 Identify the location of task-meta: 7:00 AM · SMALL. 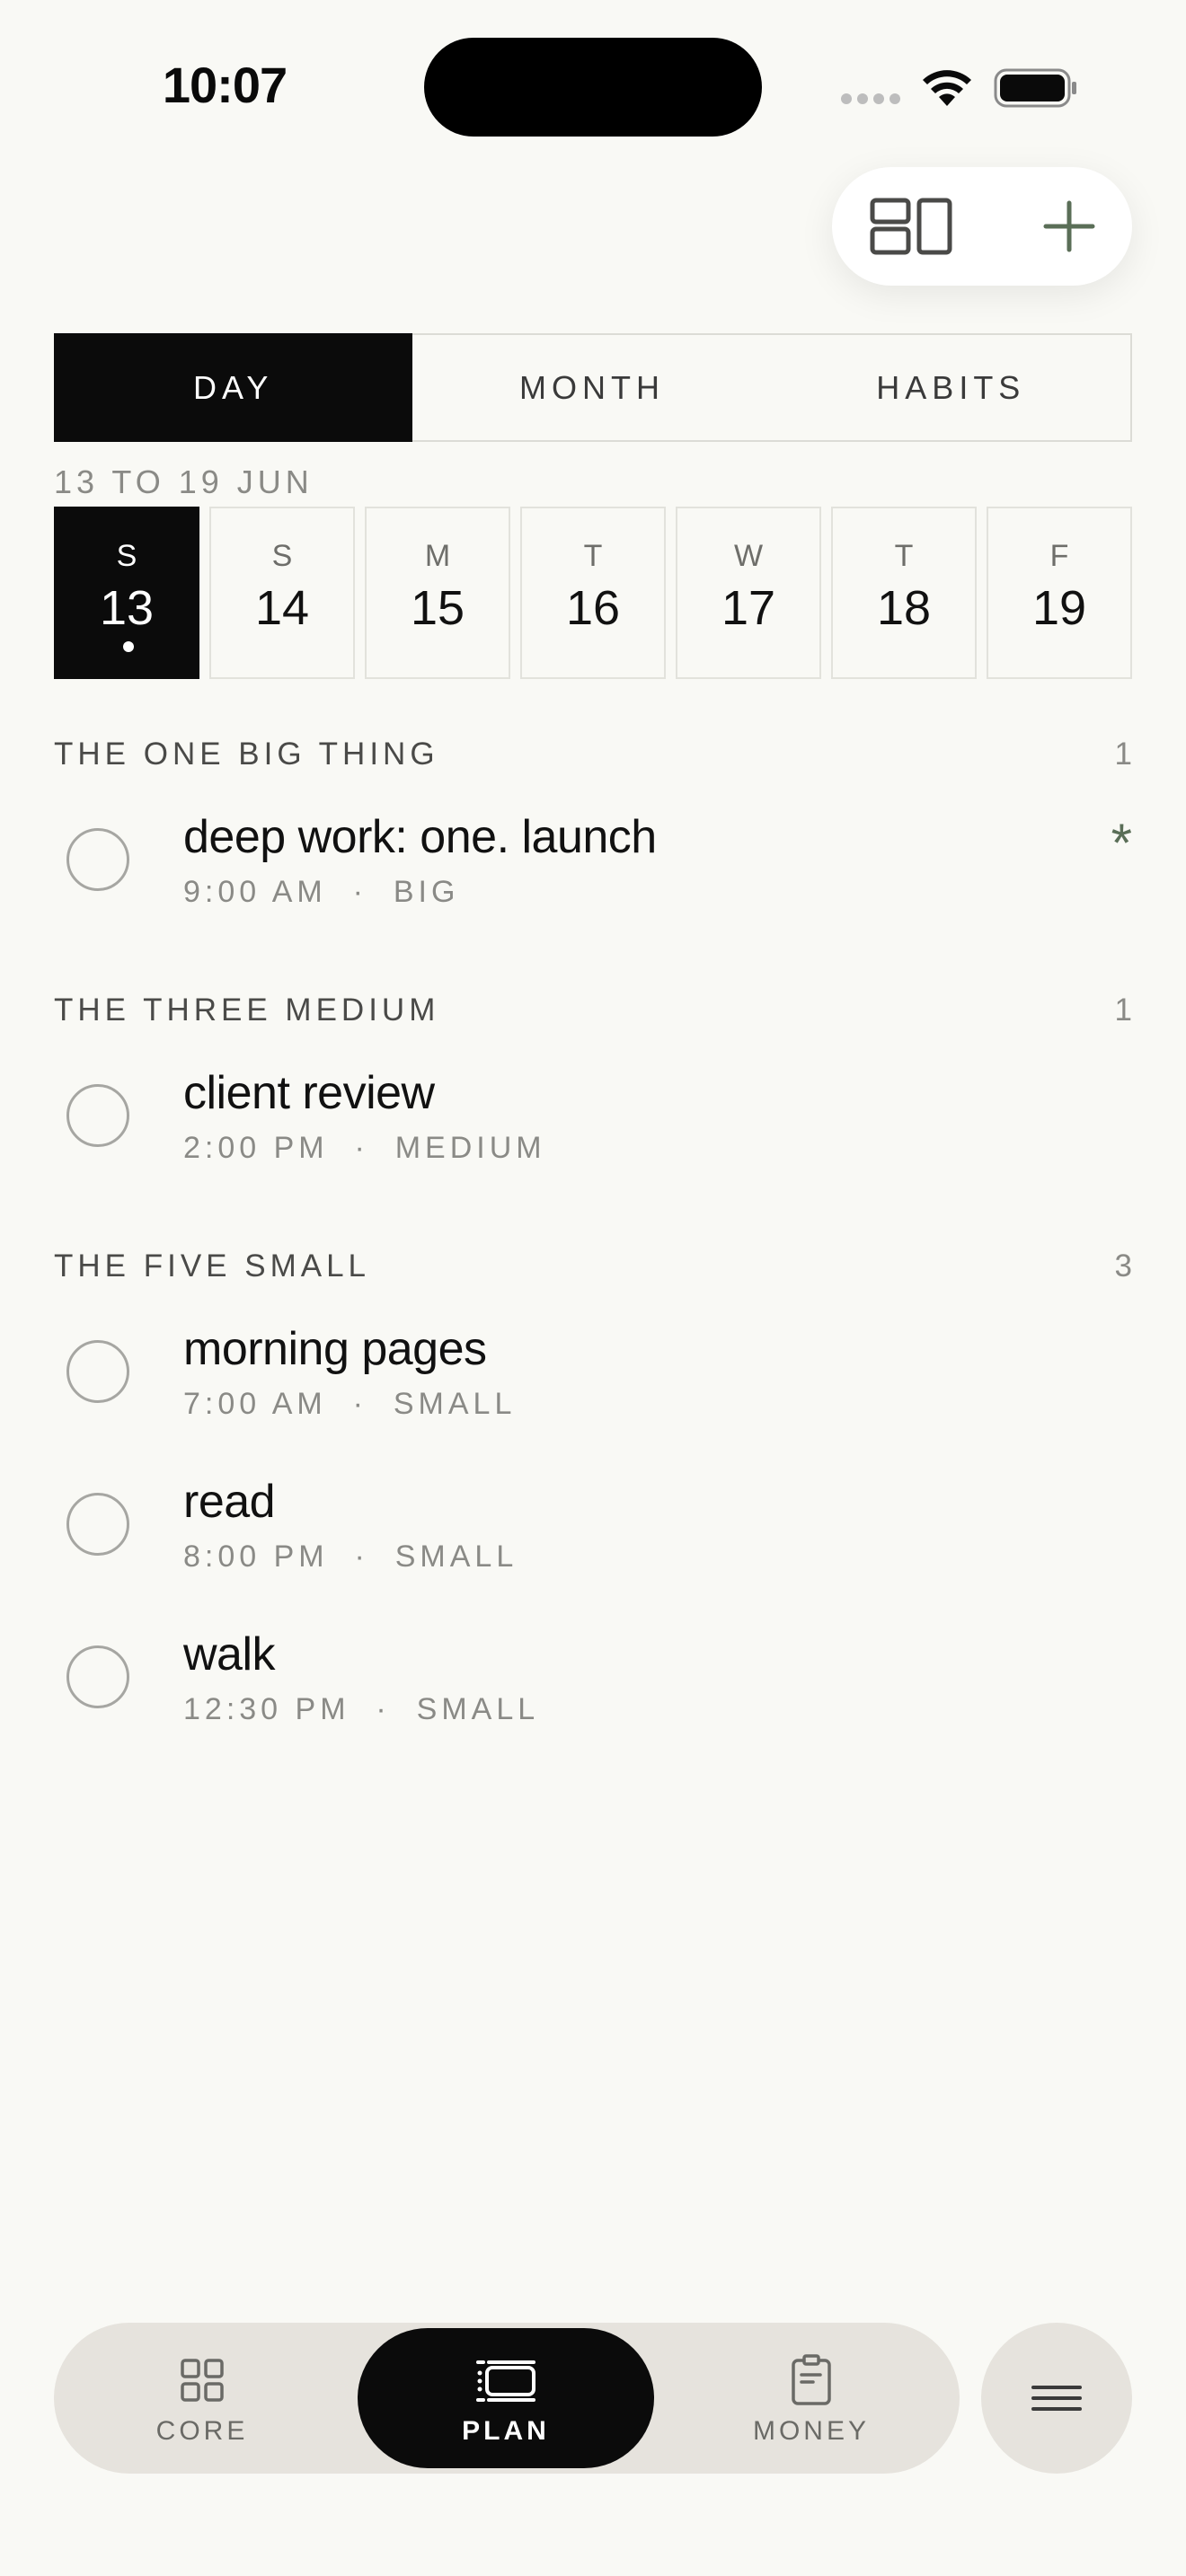
(349, 1404).